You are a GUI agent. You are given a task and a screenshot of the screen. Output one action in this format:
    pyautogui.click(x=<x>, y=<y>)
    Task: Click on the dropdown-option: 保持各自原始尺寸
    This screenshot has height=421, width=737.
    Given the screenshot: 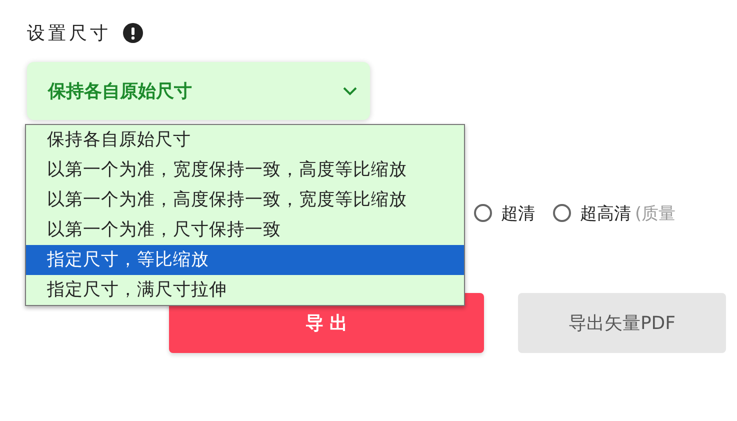 What is the action you would take?
    pyautogui.click(x=245, y=140)
    